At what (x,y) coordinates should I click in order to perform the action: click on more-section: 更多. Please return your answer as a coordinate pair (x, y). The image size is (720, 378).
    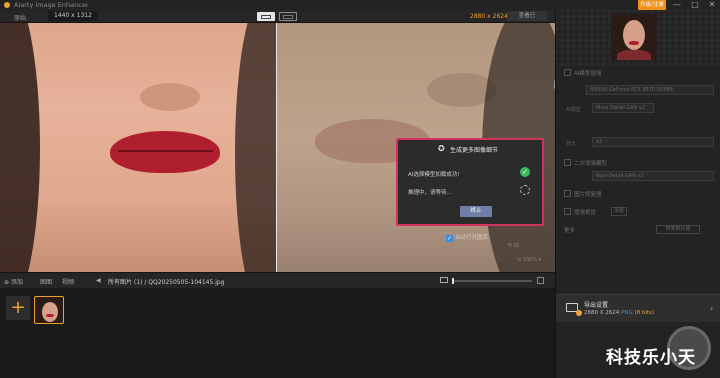
    Looking at the image, I should click on (569, 230).